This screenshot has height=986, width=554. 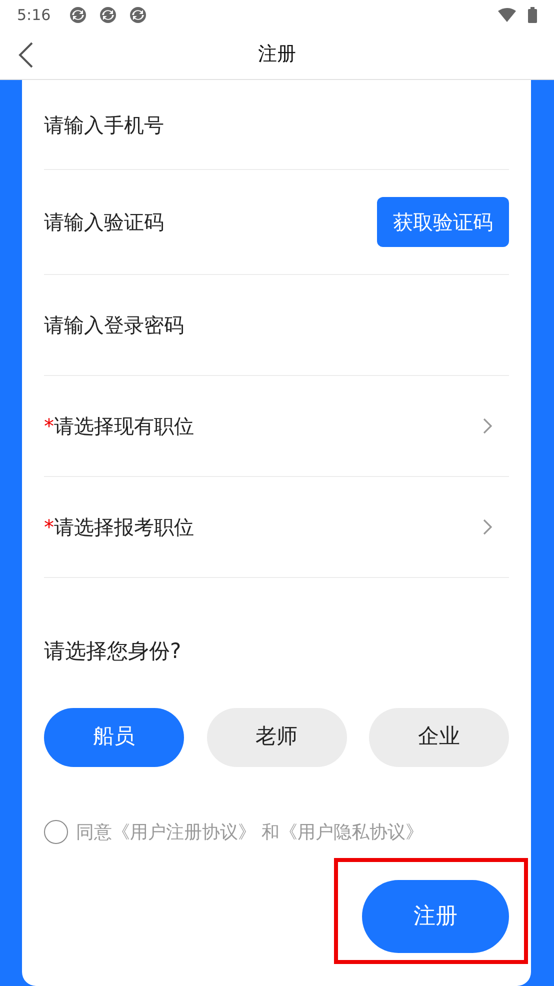 What do you see at coordinates (276, 527) in the screenshot?
I see `select-field: *请选择报考职位` at bounding box center [276, 527].